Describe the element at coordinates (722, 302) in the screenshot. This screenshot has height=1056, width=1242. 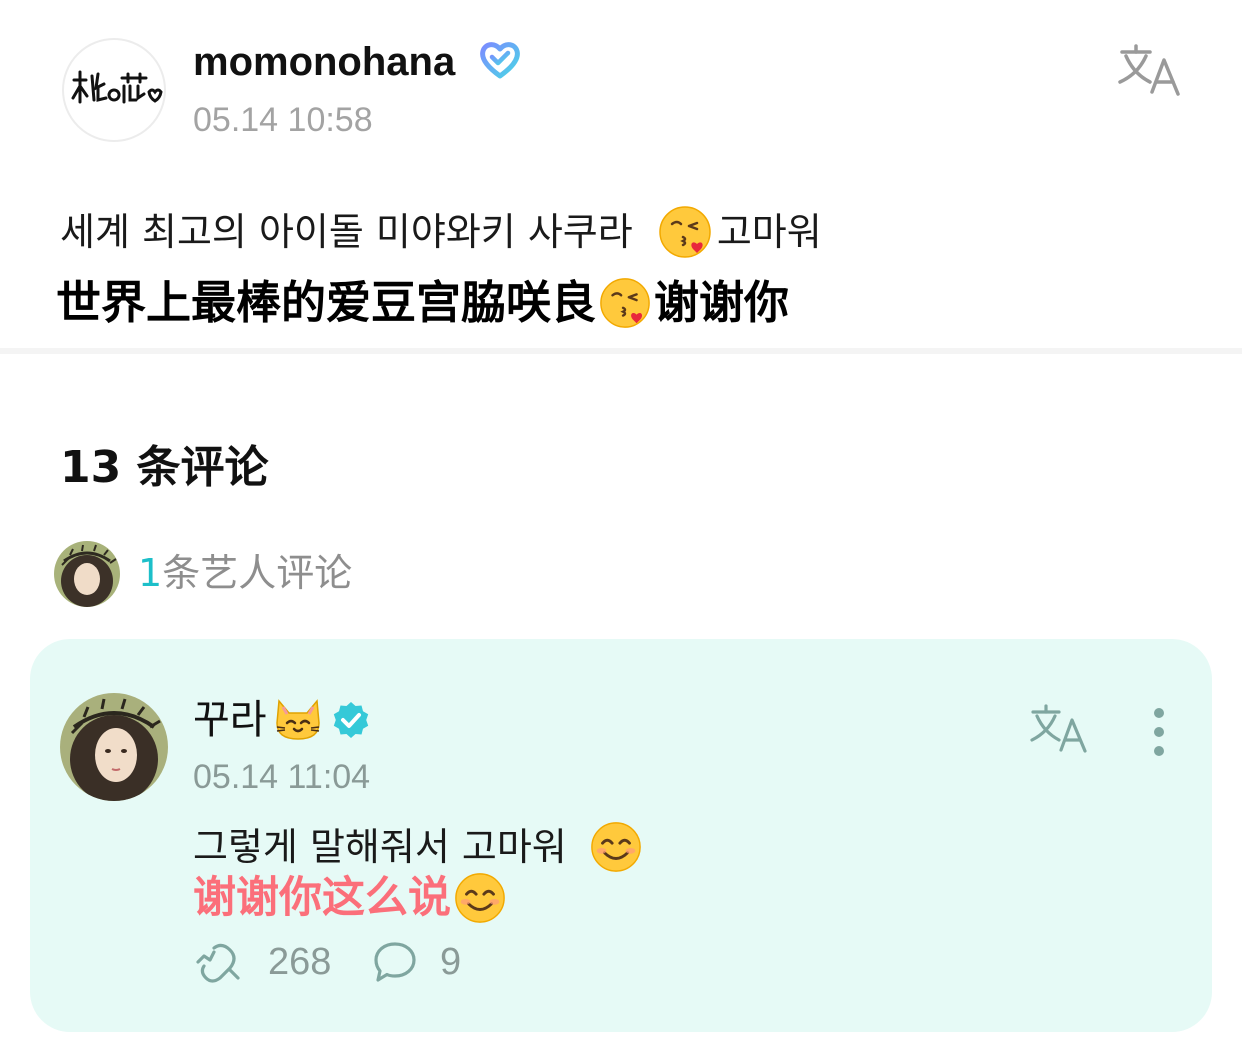
I see `post-text-chinese-tail: 谢谢你` at that location.